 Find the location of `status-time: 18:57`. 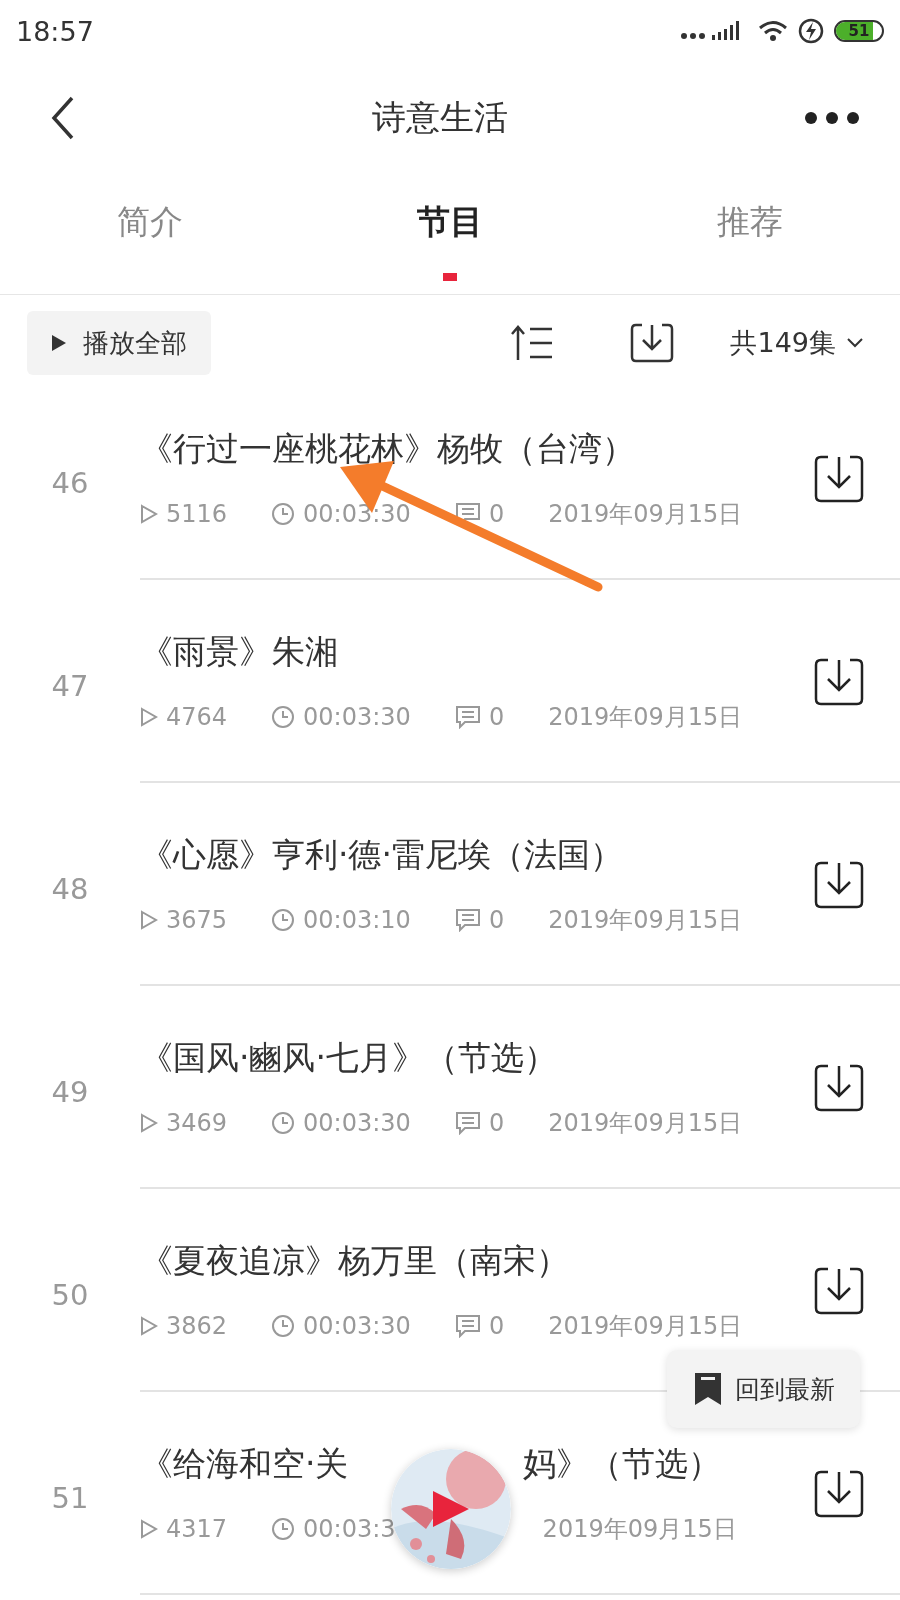

status-time: 18:57 is located at coordinates (55, 31).